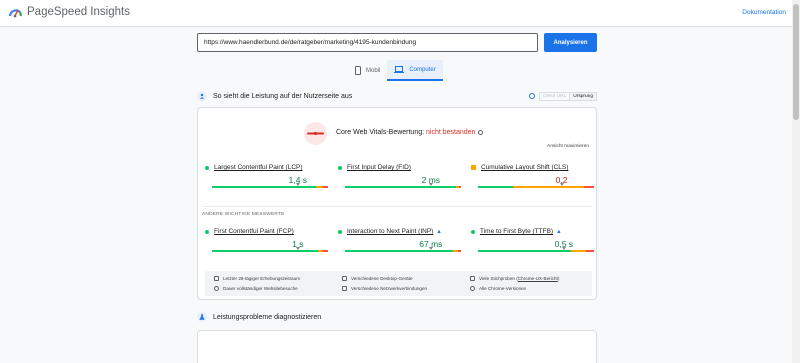 The height and width of the screenshot is (363, 800). What do you see at coordinates (532, 96) in the screenshot?
I see `info-icon` at bounding box center [532, 96].